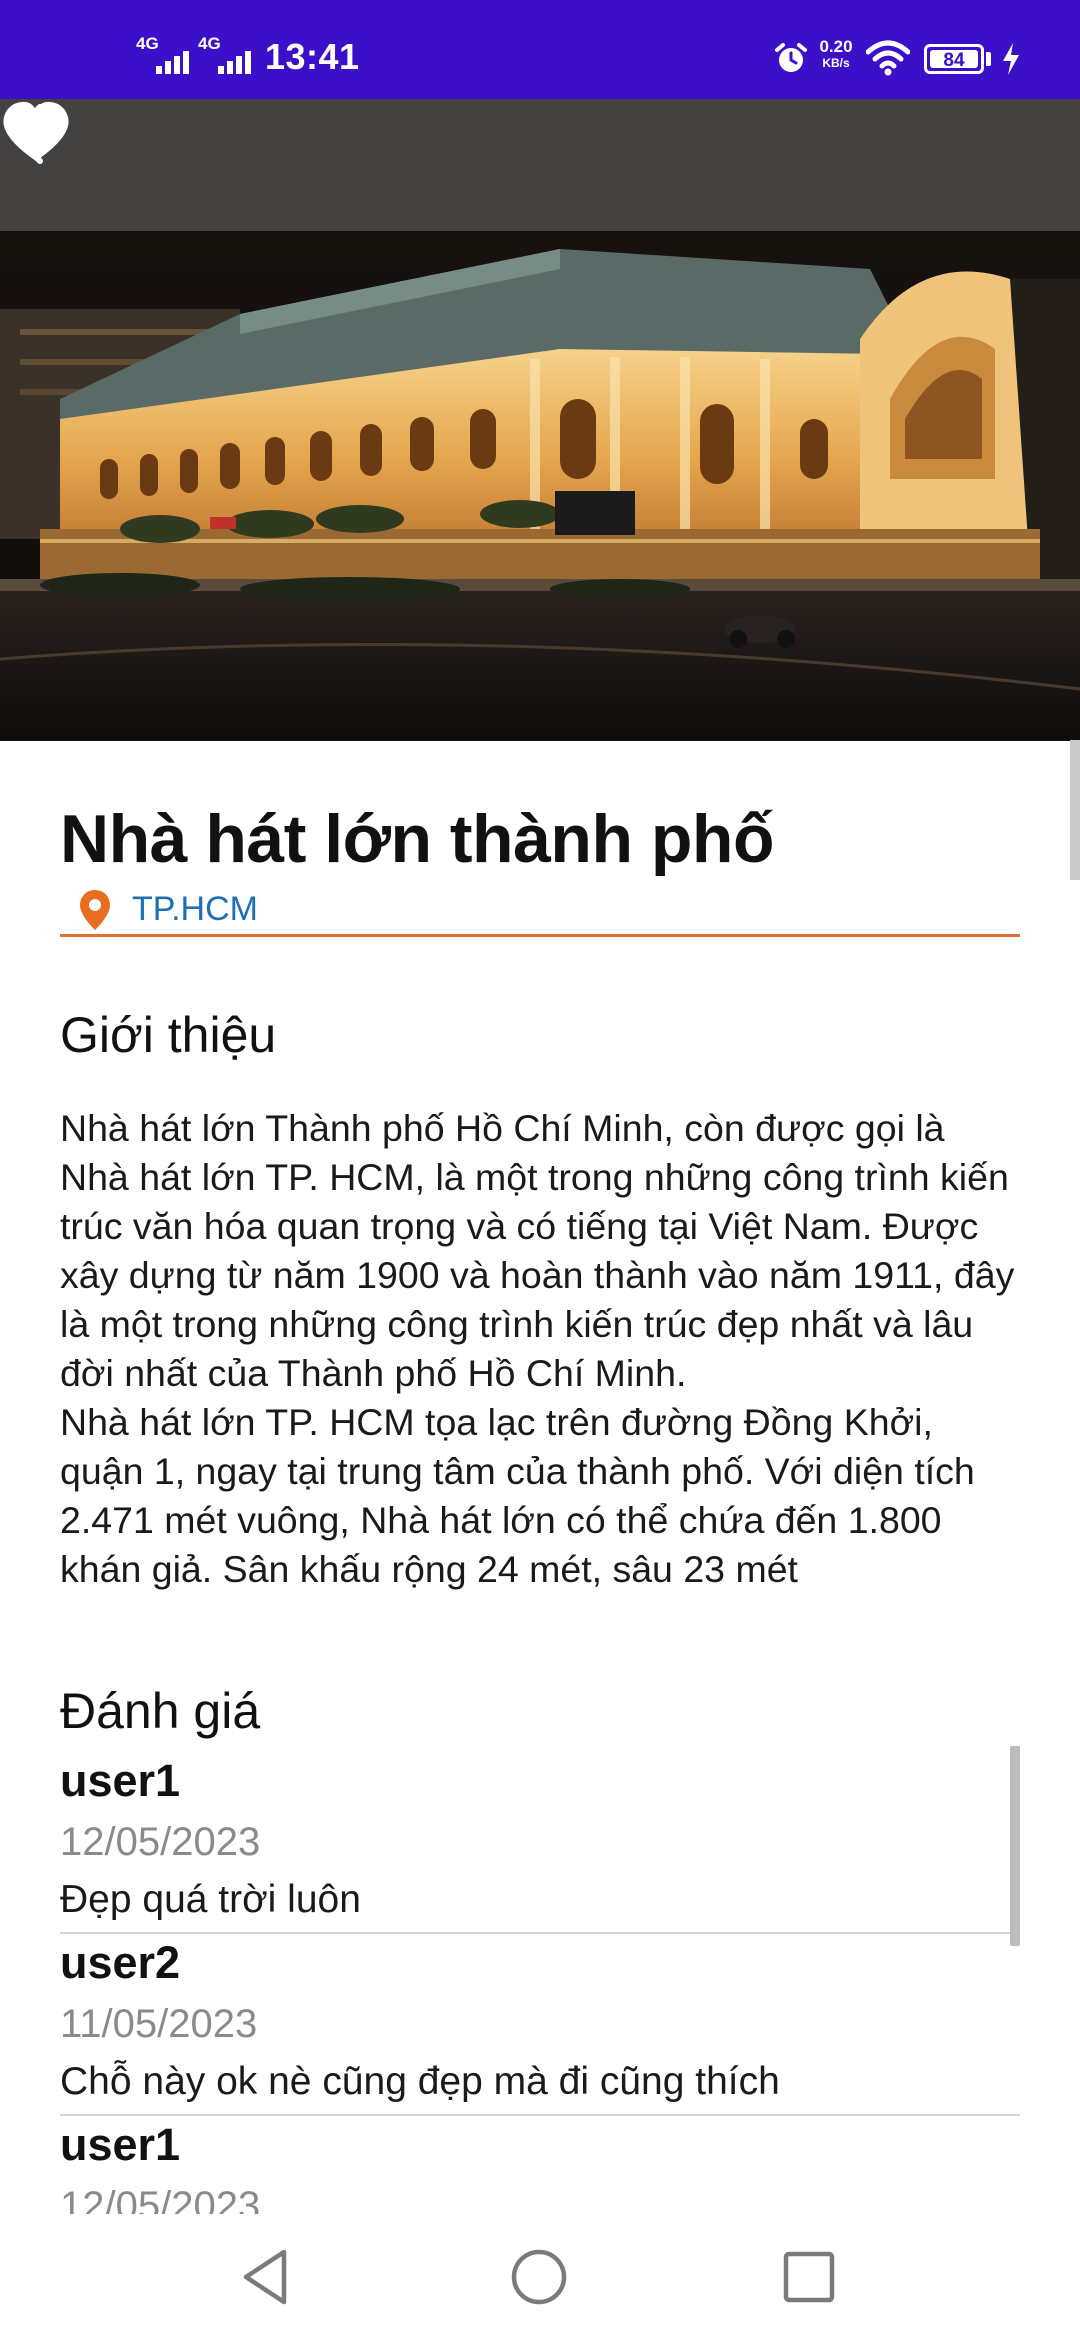  I want to click on battery-cap, so click(988, 59).